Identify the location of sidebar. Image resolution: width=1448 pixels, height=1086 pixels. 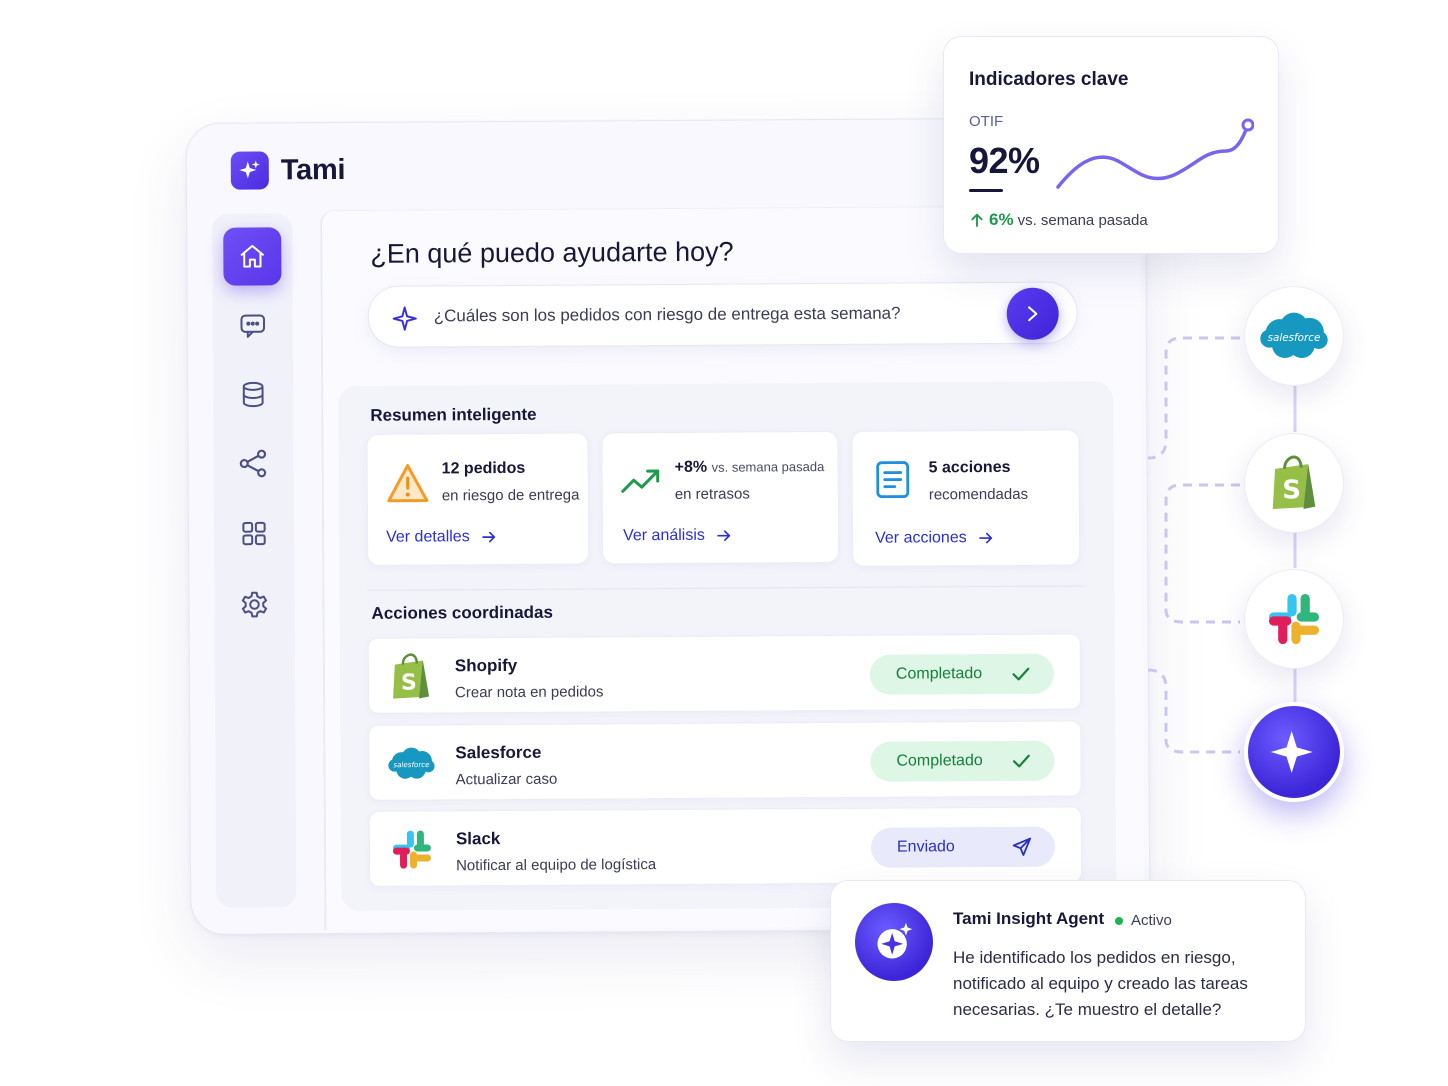
(254, 560).